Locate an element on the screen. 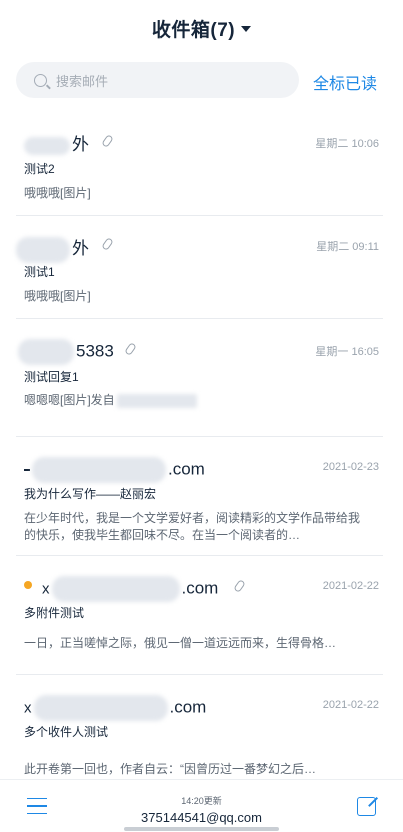 This screenshot has height=832, width=403. search-input: 搜索邮件 is located at coordinates (157, 80).